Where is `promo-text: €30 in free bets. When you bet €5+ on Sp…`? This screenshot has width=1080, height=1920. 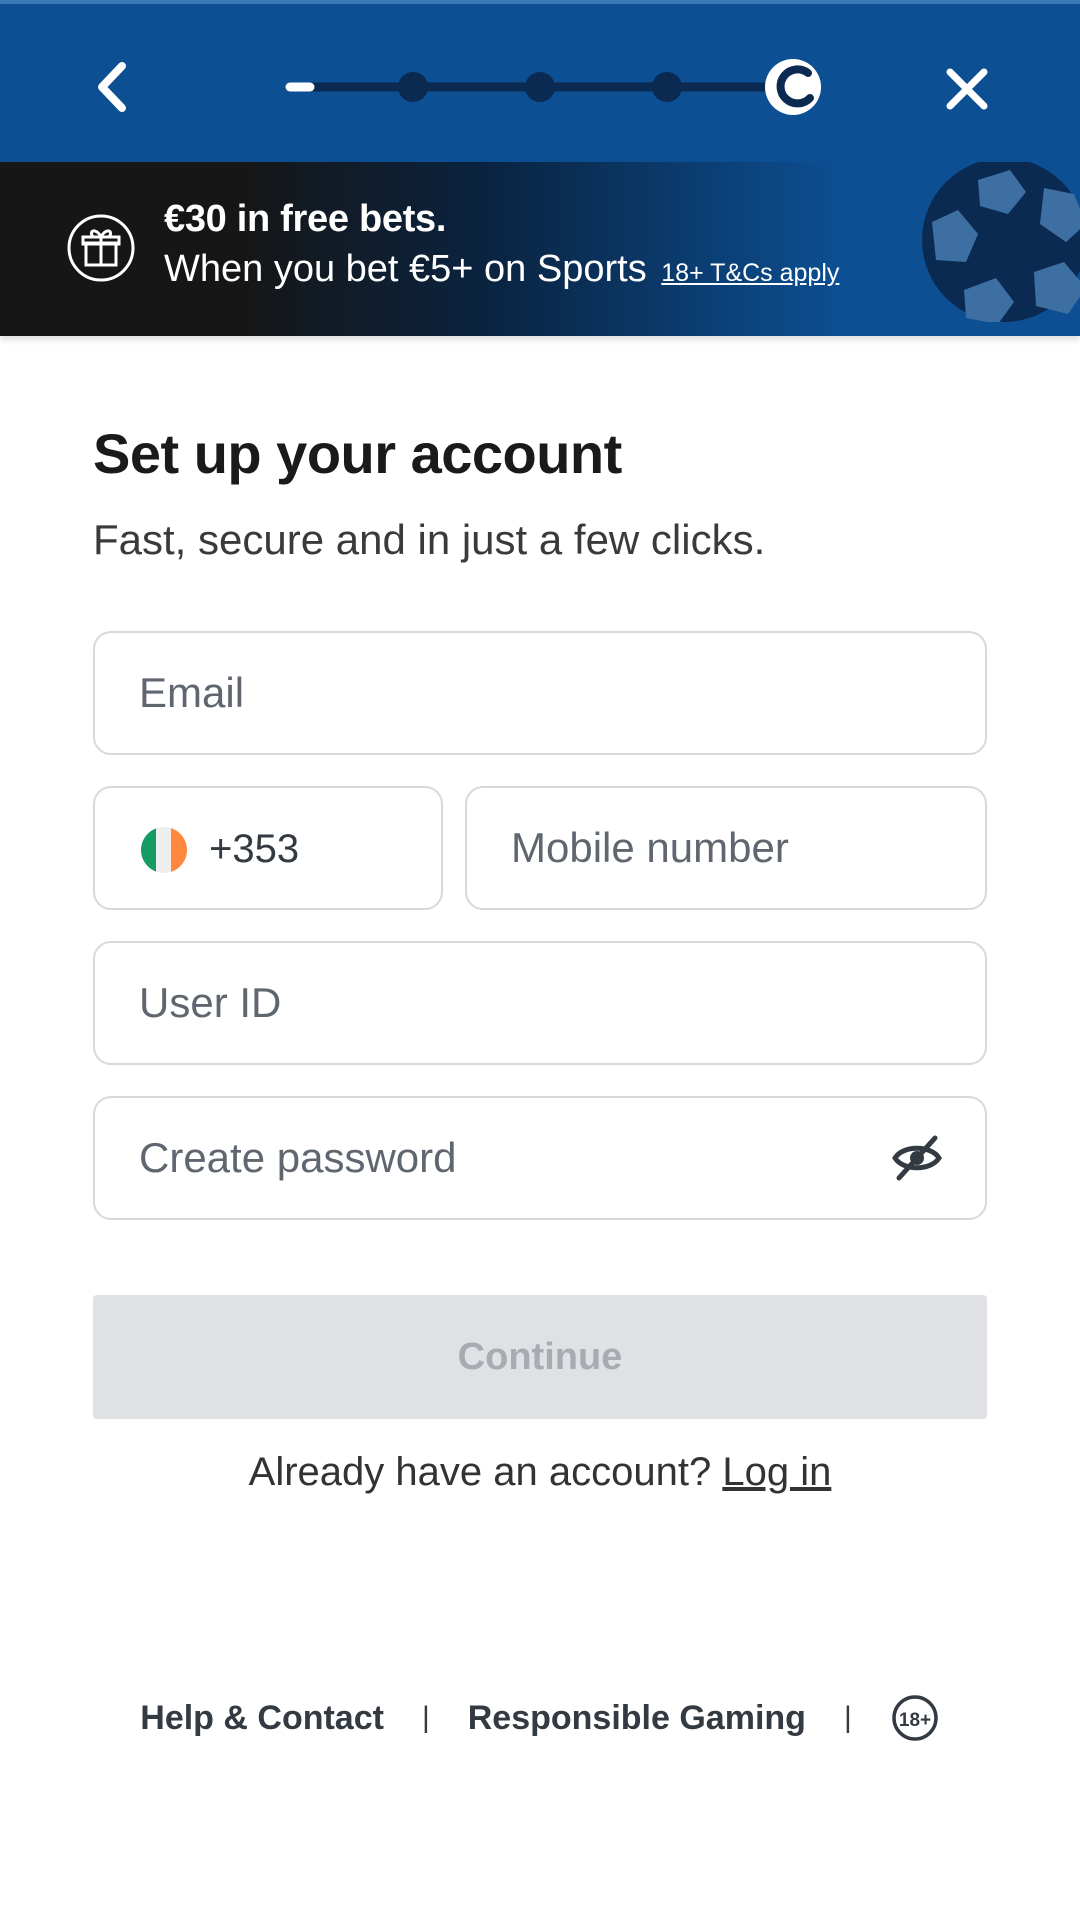
promo-text: €30 in free bets. When you bet €5+ on Sp… is located at coordinates (501, 246).